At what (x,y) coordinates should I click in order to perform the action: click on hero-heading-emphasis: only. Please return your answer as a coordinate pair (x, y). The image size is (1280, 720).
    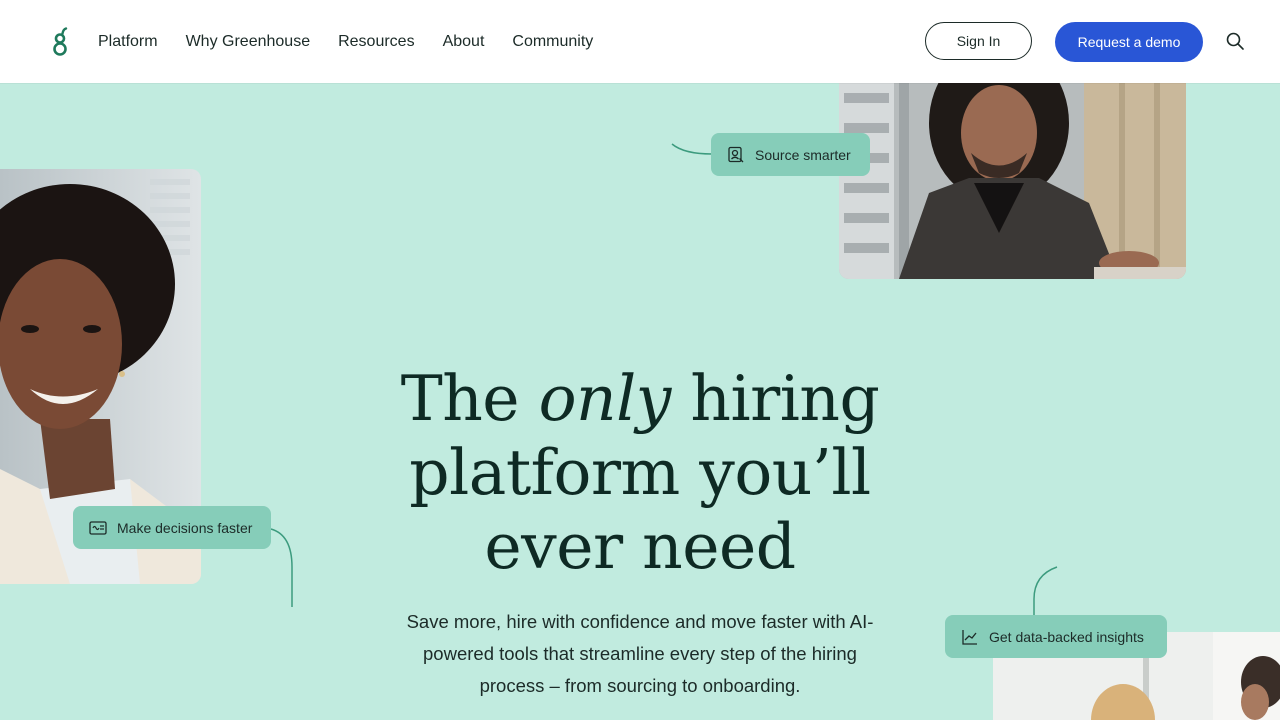
    Looking at the image, I should click on (605, 398).